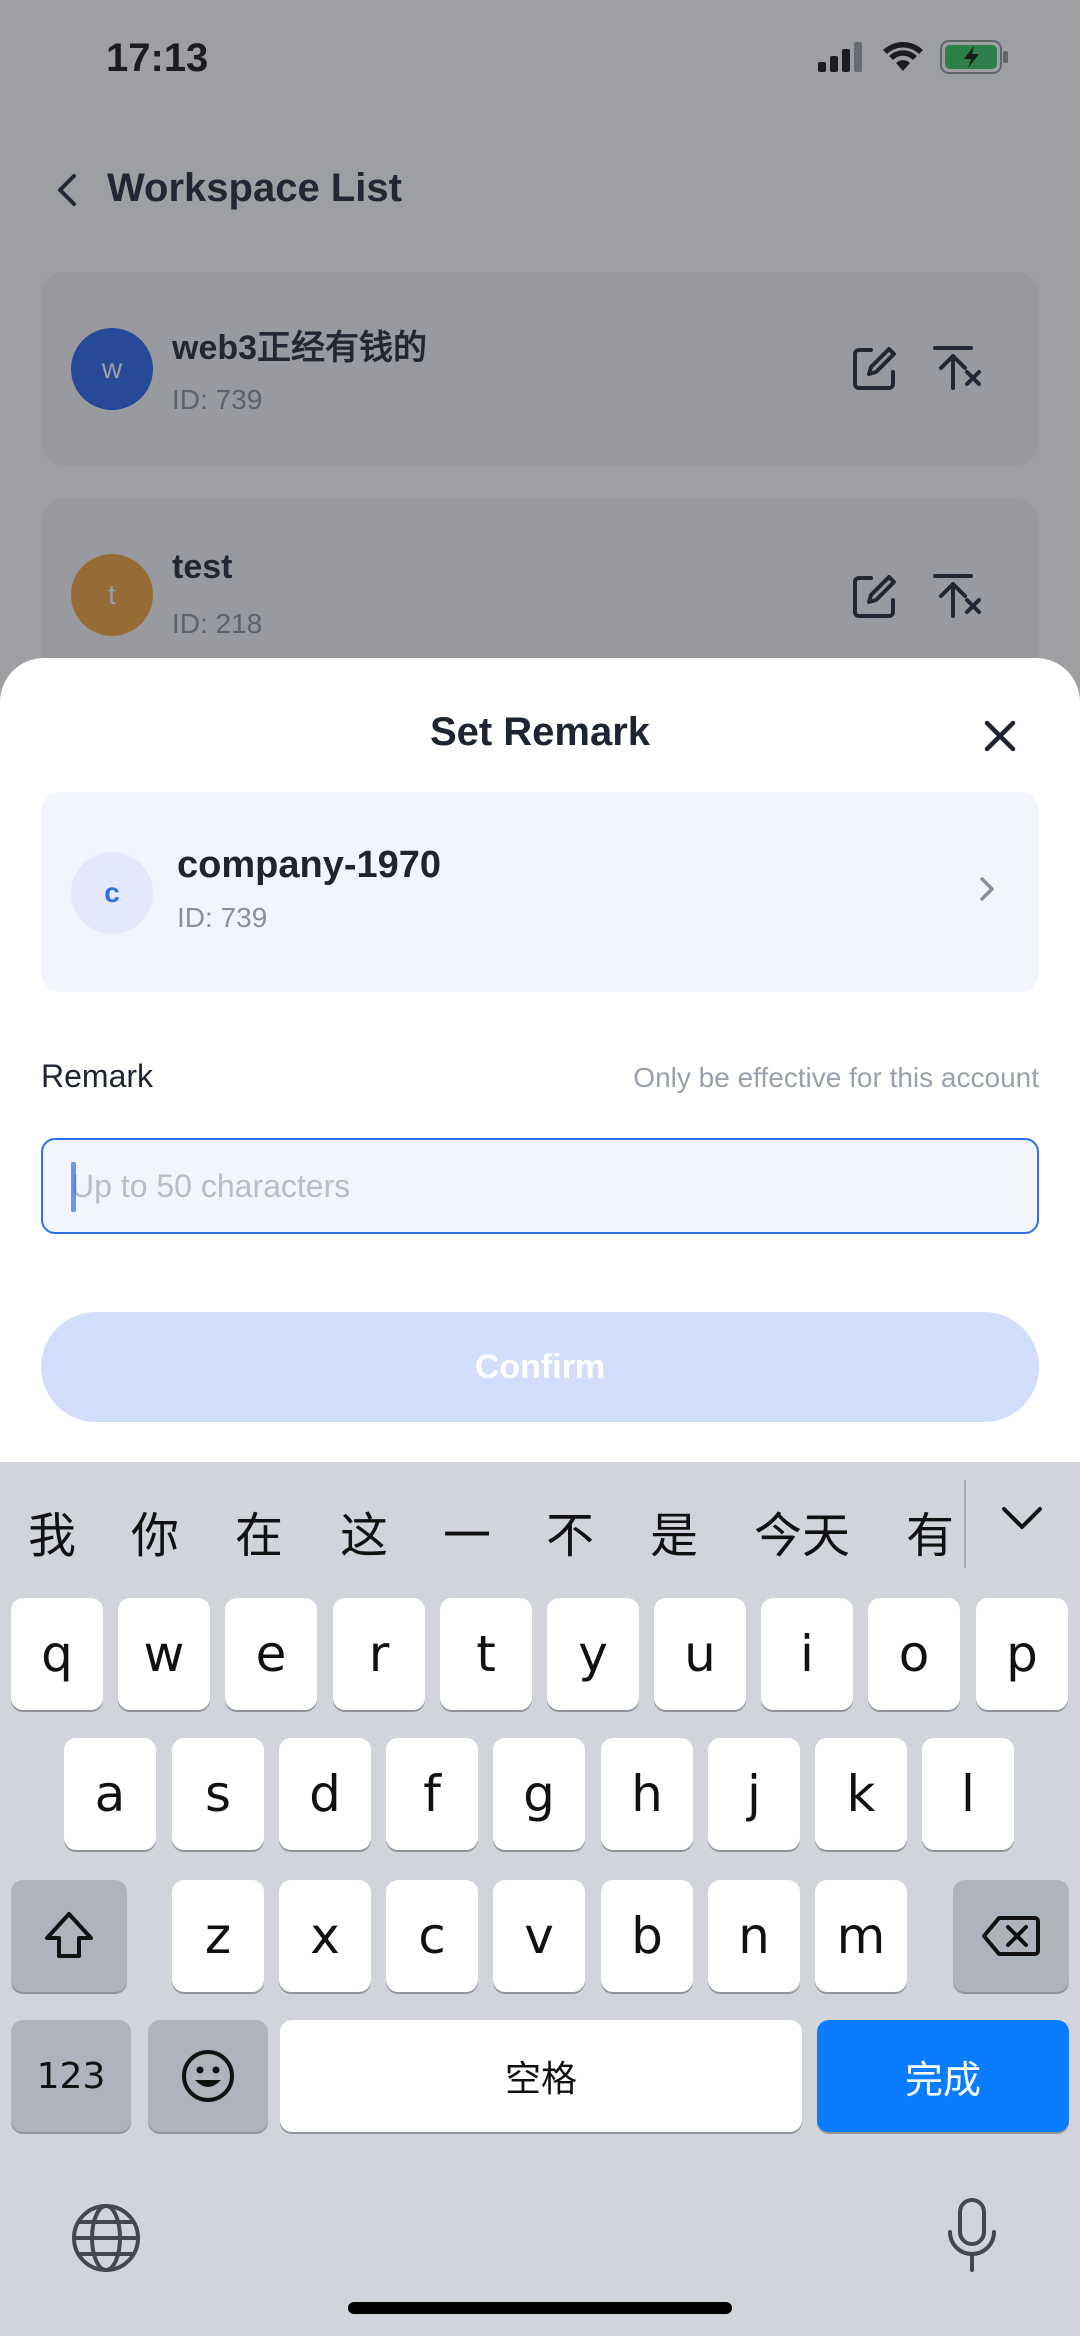 The width and height of the screenshot is (1080, 2336). Describe the element at coordinates (539, 1794) in the screenshot. I see `key-g: g` at that location.